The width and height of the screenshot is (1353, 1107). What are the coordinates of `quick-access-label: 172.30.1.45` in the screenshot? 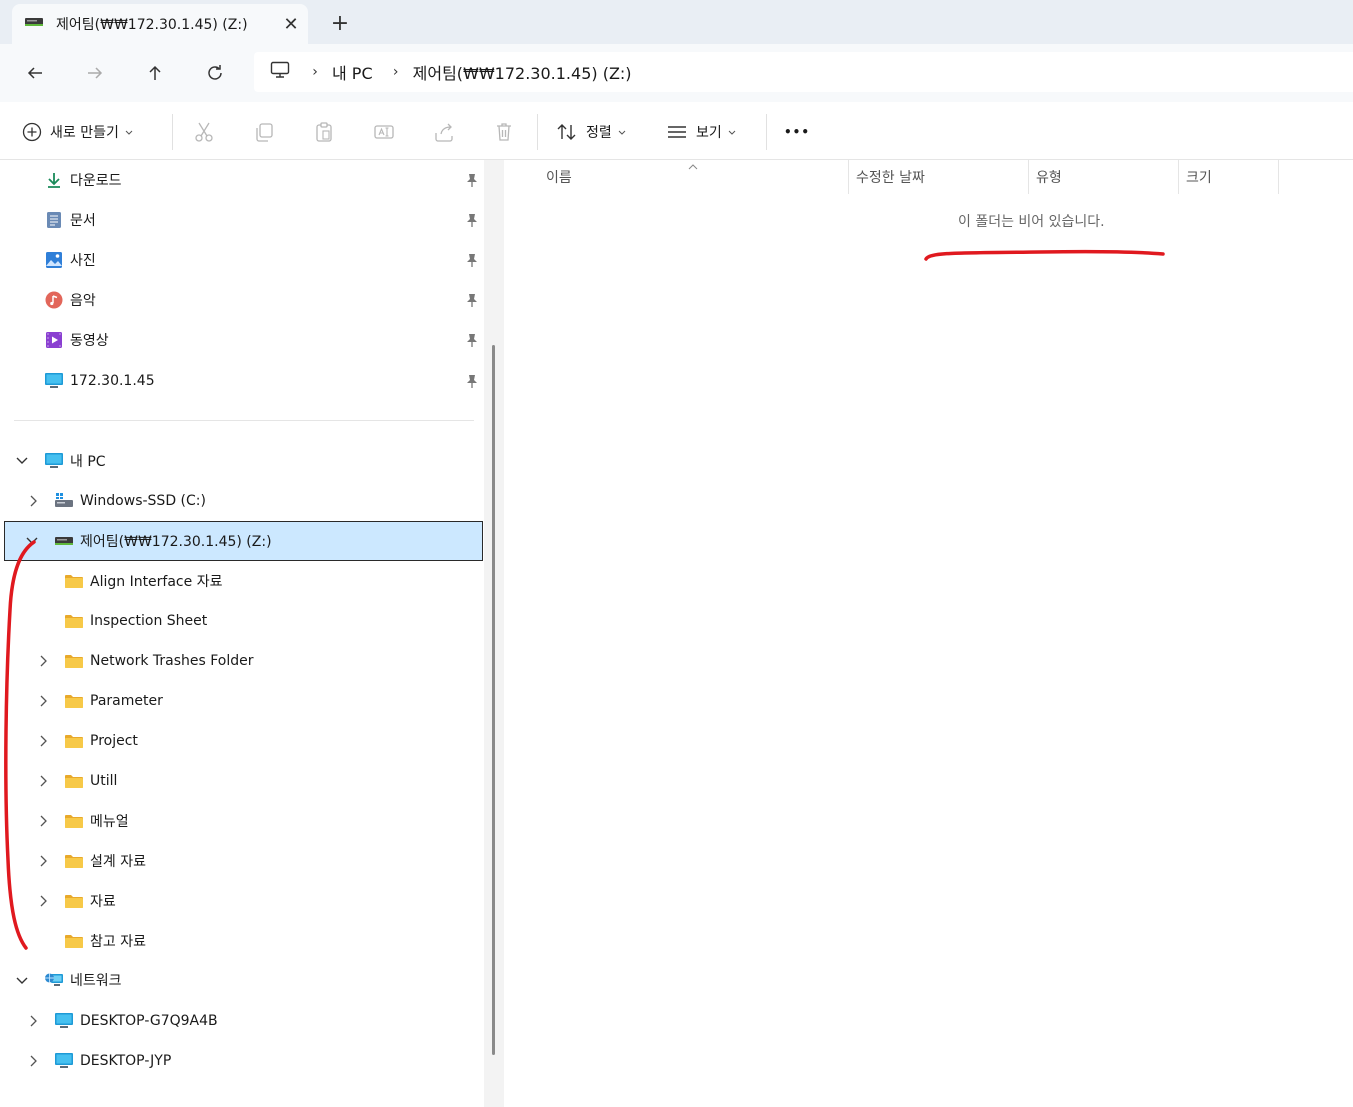 It's located at (112, 381).